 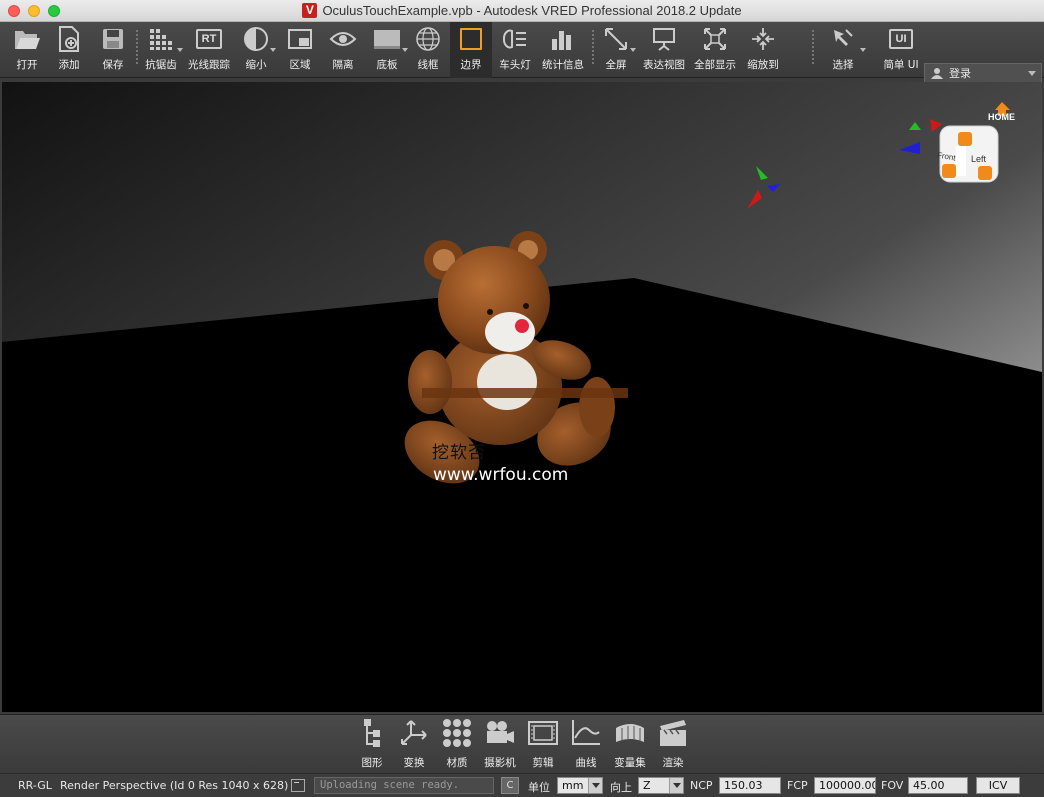 What do you see at coordinates (937, 73) in the screenshot?
I see `user-icon` at bounding box center [937, 73].